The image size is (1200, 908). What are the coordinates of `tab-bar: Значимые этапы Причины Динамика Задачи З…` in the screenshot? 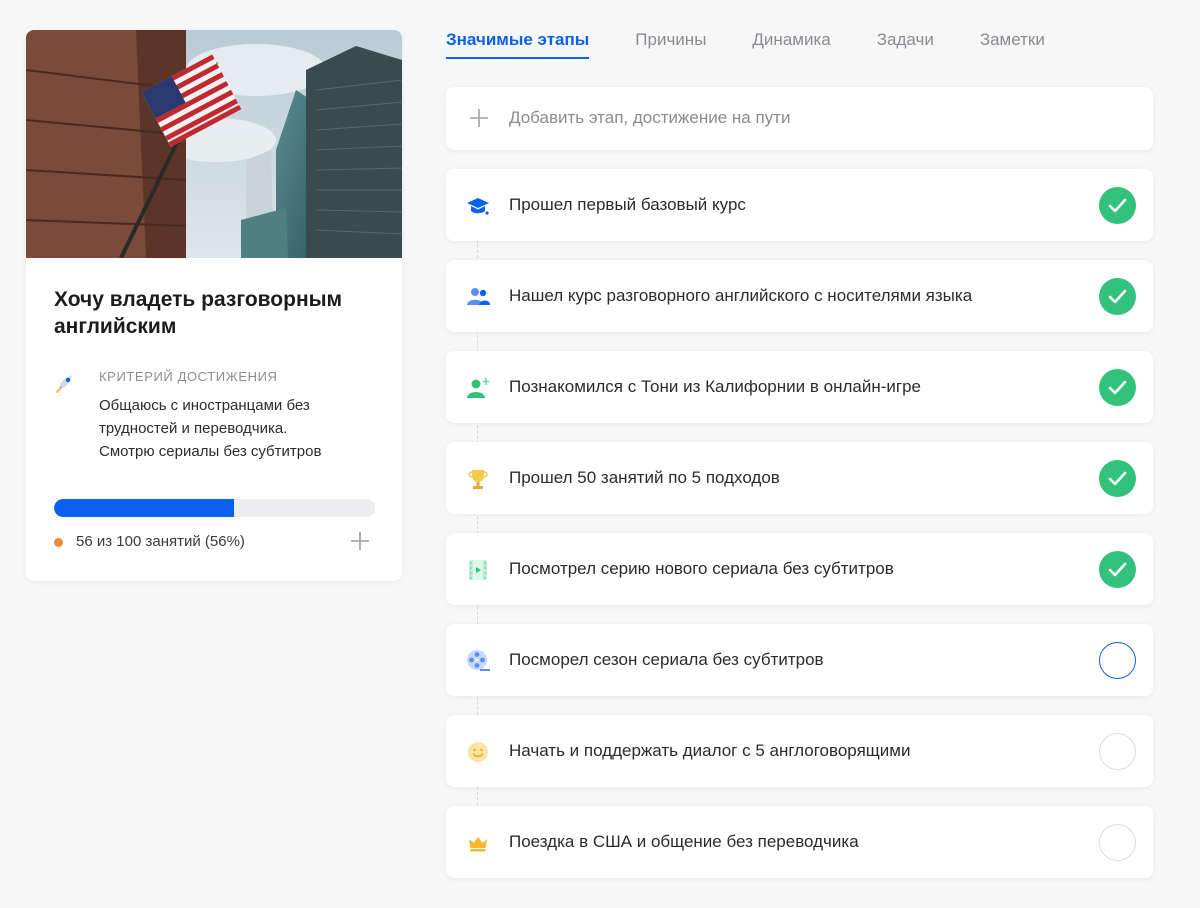 It's located at (768, 45).